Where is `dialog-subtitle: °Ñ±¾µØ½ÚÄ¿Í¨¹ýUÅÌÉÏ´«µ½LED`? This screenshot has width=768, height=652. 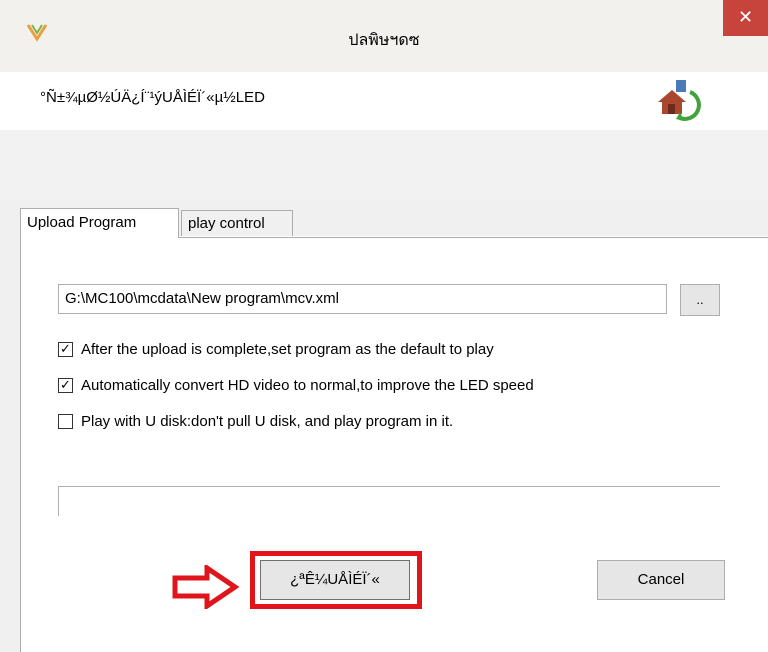 dialog-subtitle: °Ñ±¾µØ½ÚÄ¿Í¨¹ýUÅÌÉÏ´«µ½LED is located at coordinates (152, 97).